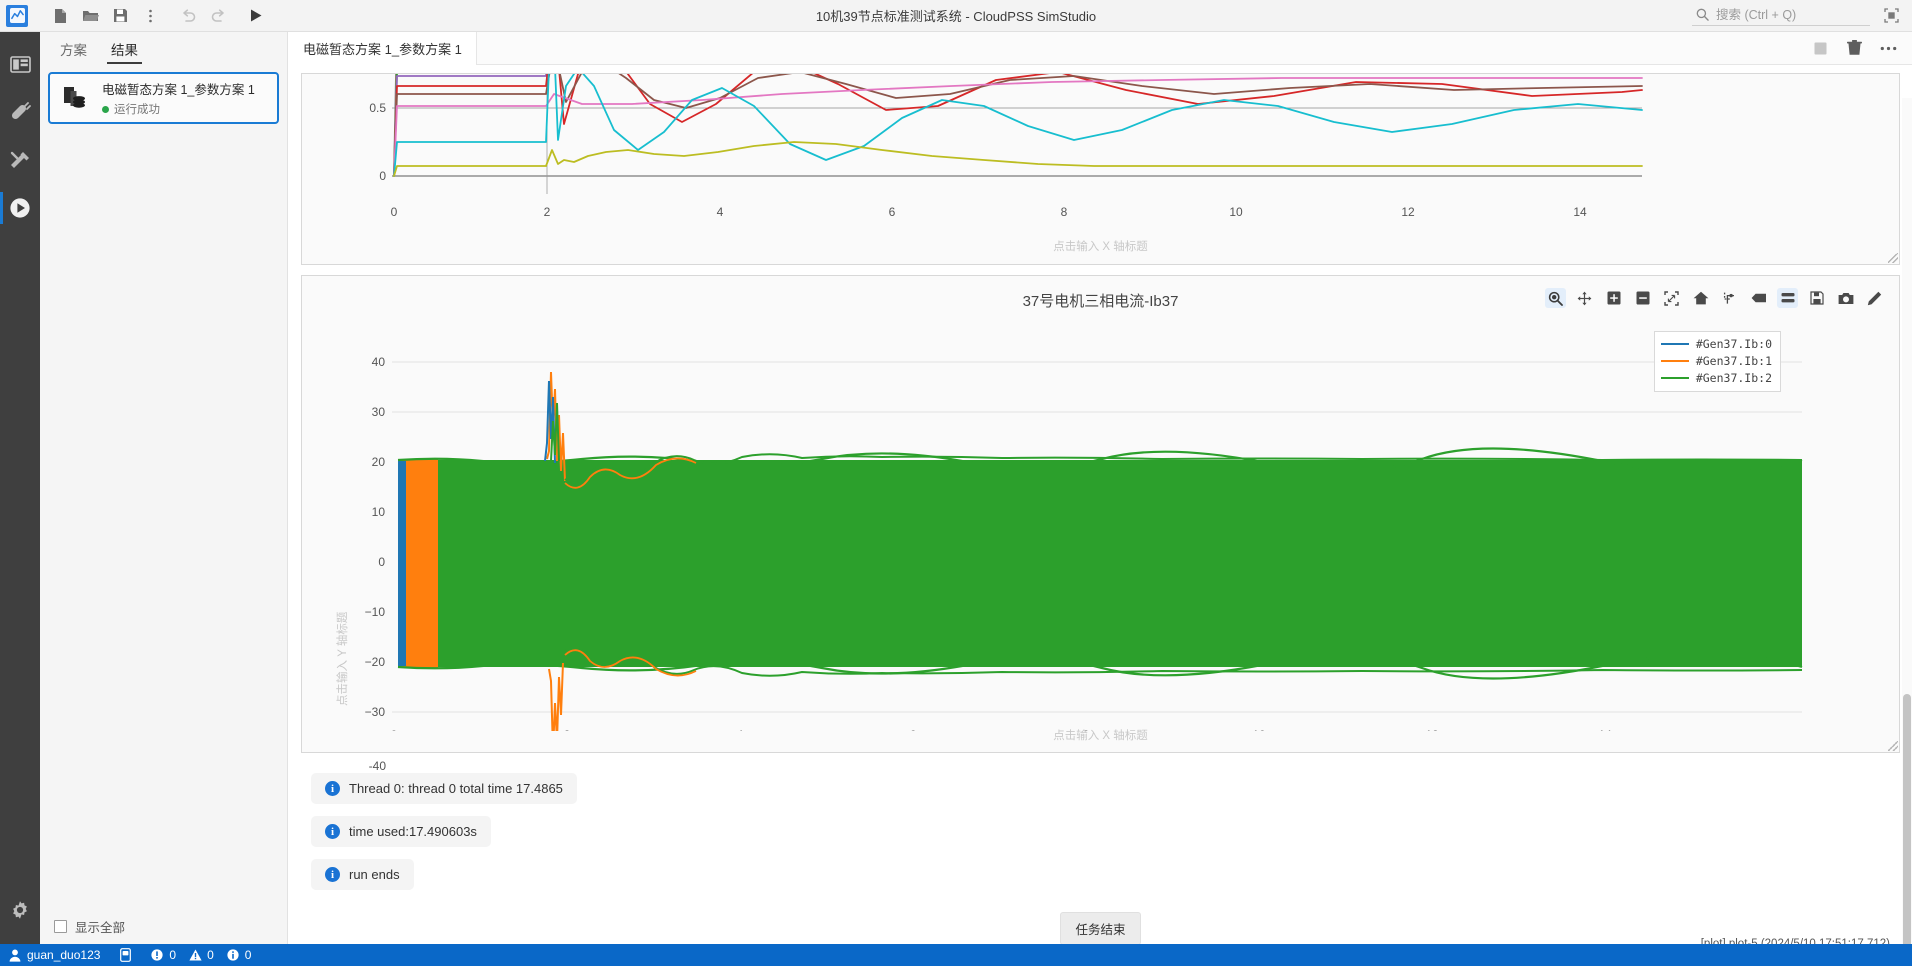 The width and height of the screenshot is (1912, 966). What do you see at coordinates (1613, 298) in the screenshot?
I see `zoom-in-icon` at bounding box center [1613, 298].